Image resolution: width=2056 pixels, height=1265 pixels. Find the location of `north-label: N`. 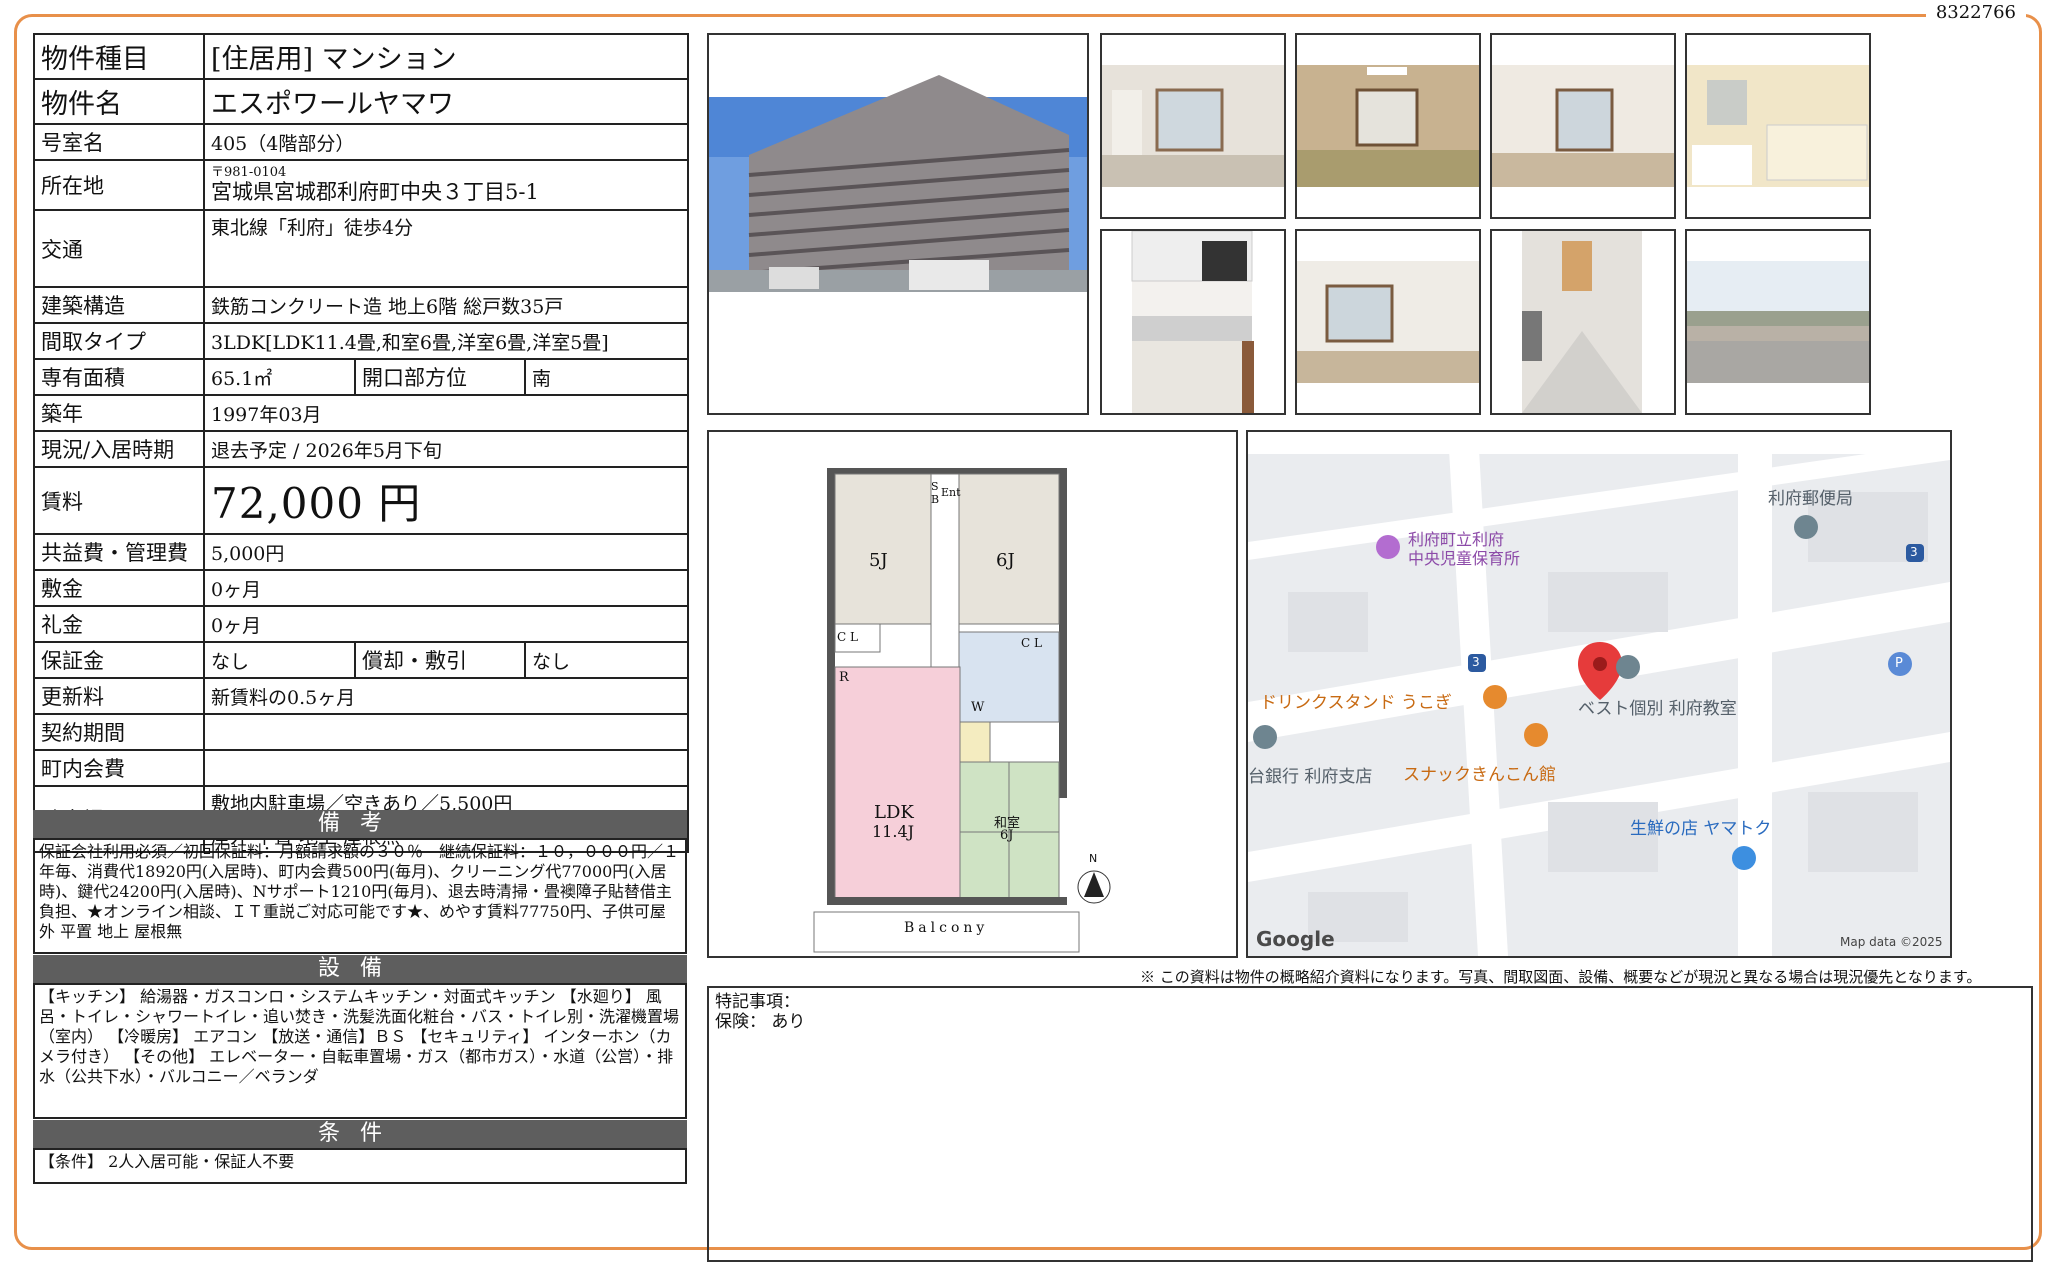

north-label: N is located at coordinates (1093, 858).